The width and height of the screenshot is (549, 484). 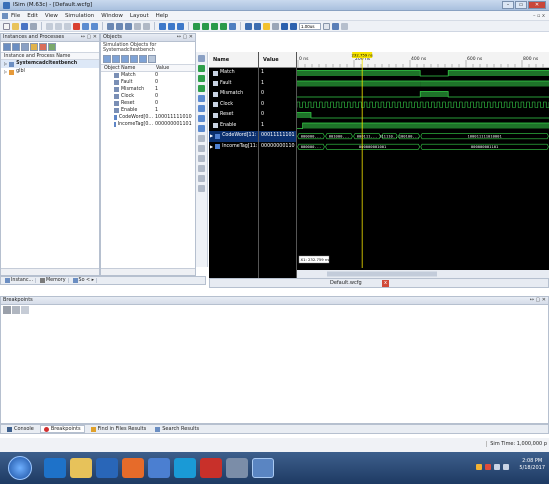 What do you see at coordinates (148, 117) in the screenshot?
I see `object-row: CodeWord[0... 100011111010` at bounding box center [148, 117].